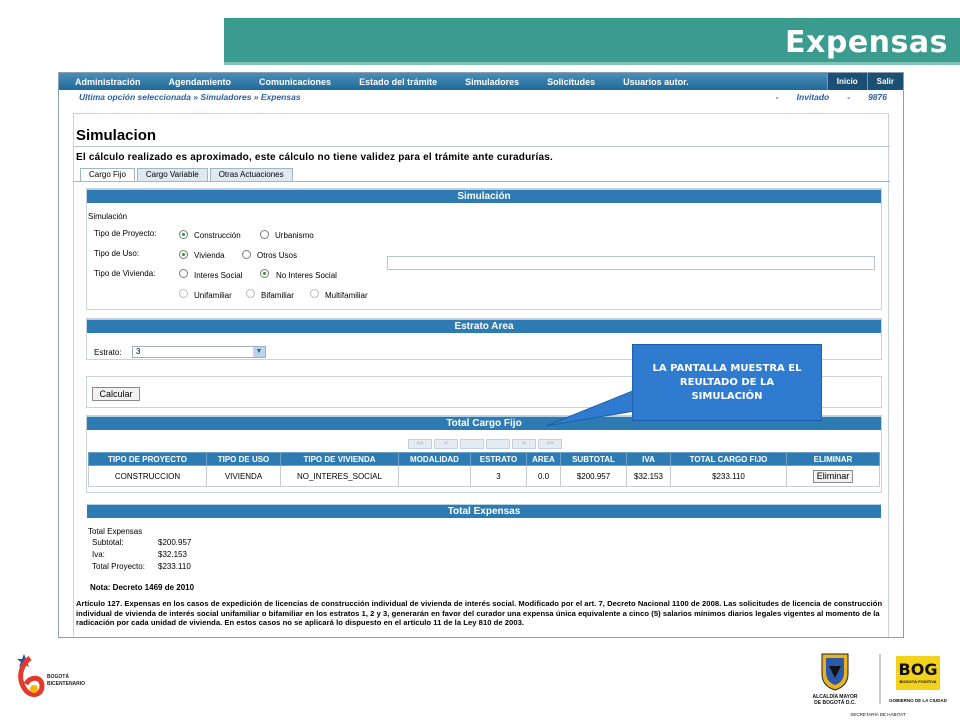 The image size is (960, 720). I want to click on column-header: TIPO DE PROYECTO, so click(147, 459).